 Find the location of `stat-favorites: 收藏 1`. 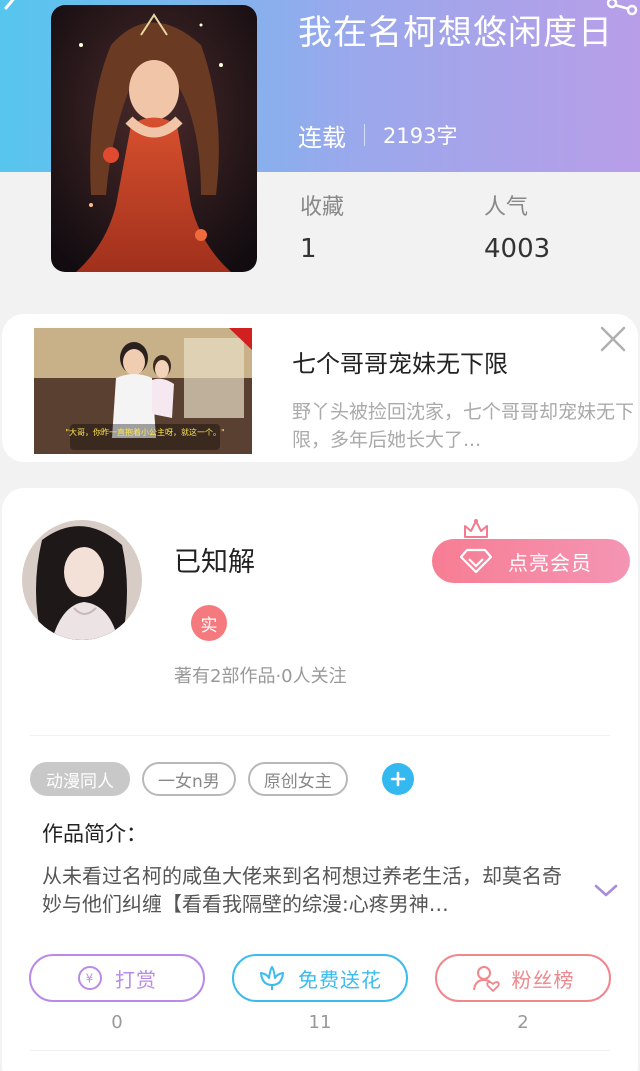

stat-favorites: 收藏 1 is located at coordinates (322, 229).